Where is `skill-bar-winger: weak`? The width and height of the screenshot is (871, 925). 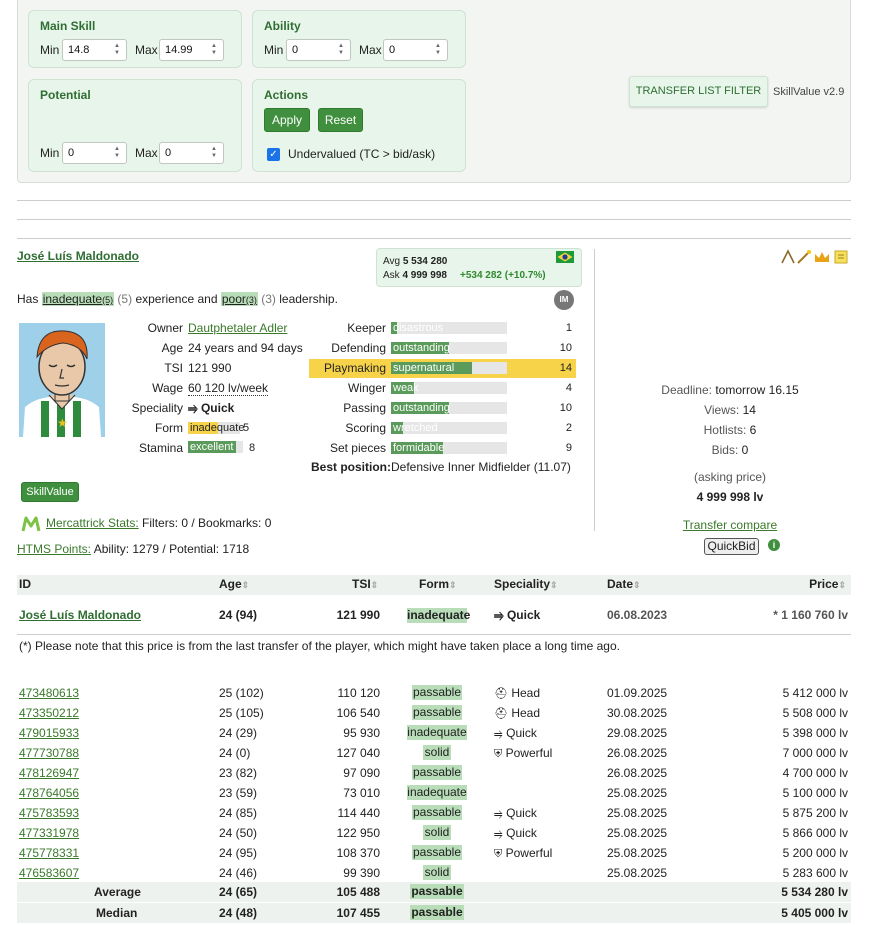
skill-bar-winger: weak is located at coordinates (449, 388).